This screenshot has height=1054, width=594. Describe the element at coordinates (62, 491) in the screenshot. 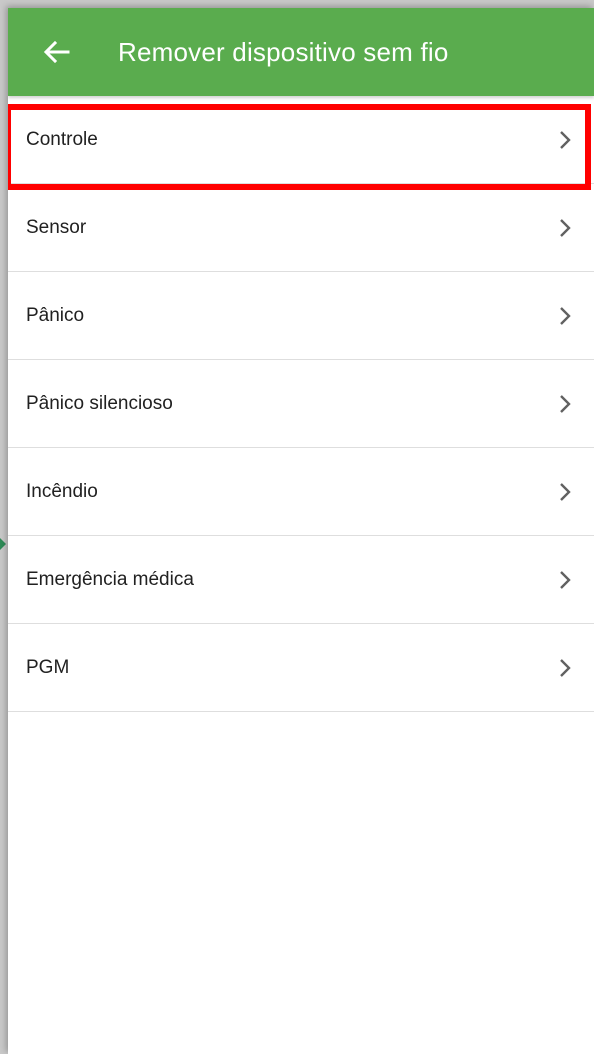

I see `list-item-label: Incêndio` at that location.